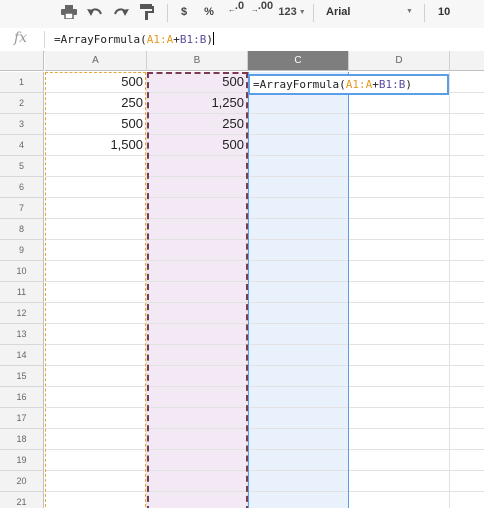 The width and height of the screenshot is (484, 508). Describe the element at coordinates (22, 103) in the screenshot. I see `row-header: 2` at that location.